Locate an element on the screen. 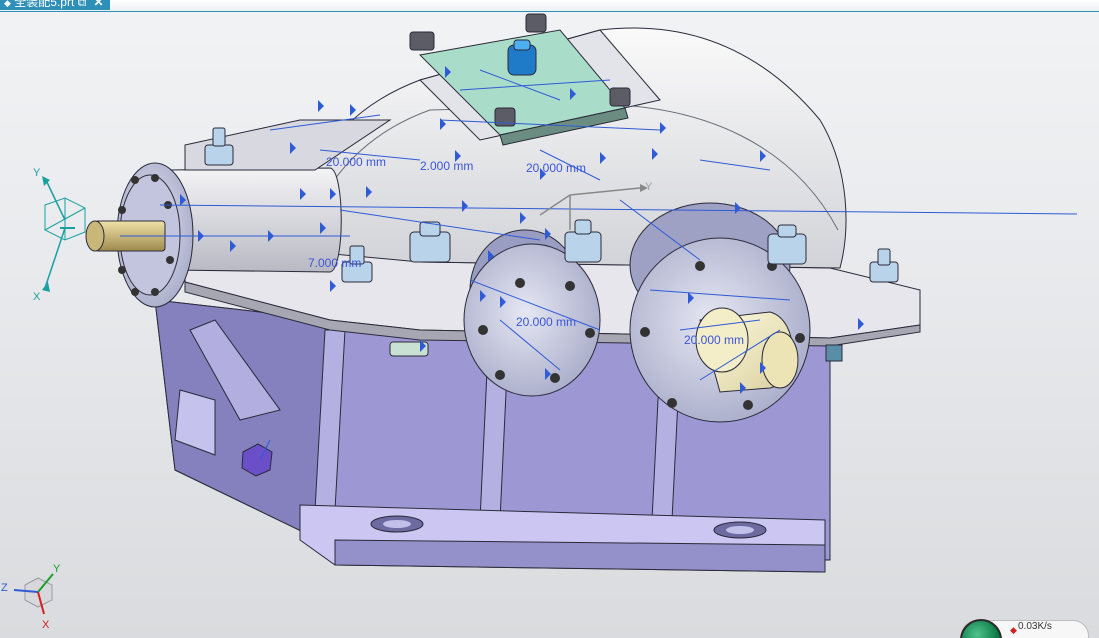 The height and width of the screenshot is (638, 1099). popout-icon: ⧉ is located at coordinates (82, 4).